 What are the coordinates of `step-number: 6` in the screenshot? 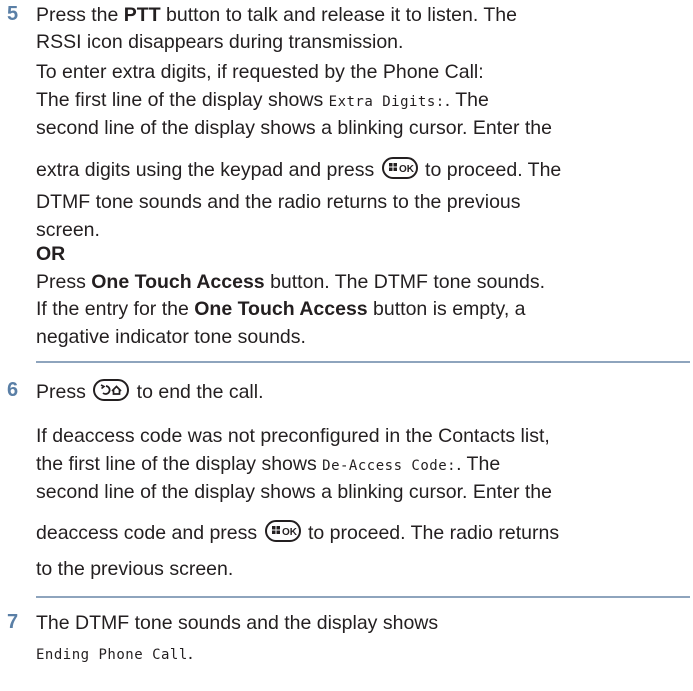 It's located at (13, 390).